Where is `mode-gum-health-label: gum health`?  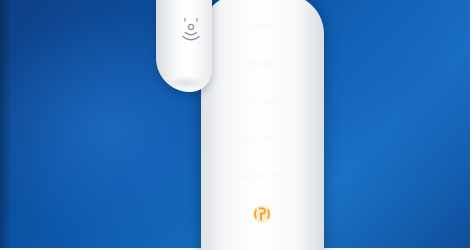
mode-gum-health-label: gum health is located at coordinates (262, 101).